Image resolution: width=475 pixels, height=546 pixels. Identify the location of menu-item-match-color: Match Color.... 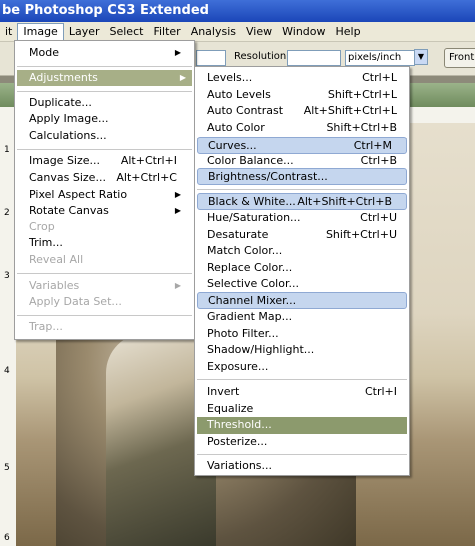
(302, 251).